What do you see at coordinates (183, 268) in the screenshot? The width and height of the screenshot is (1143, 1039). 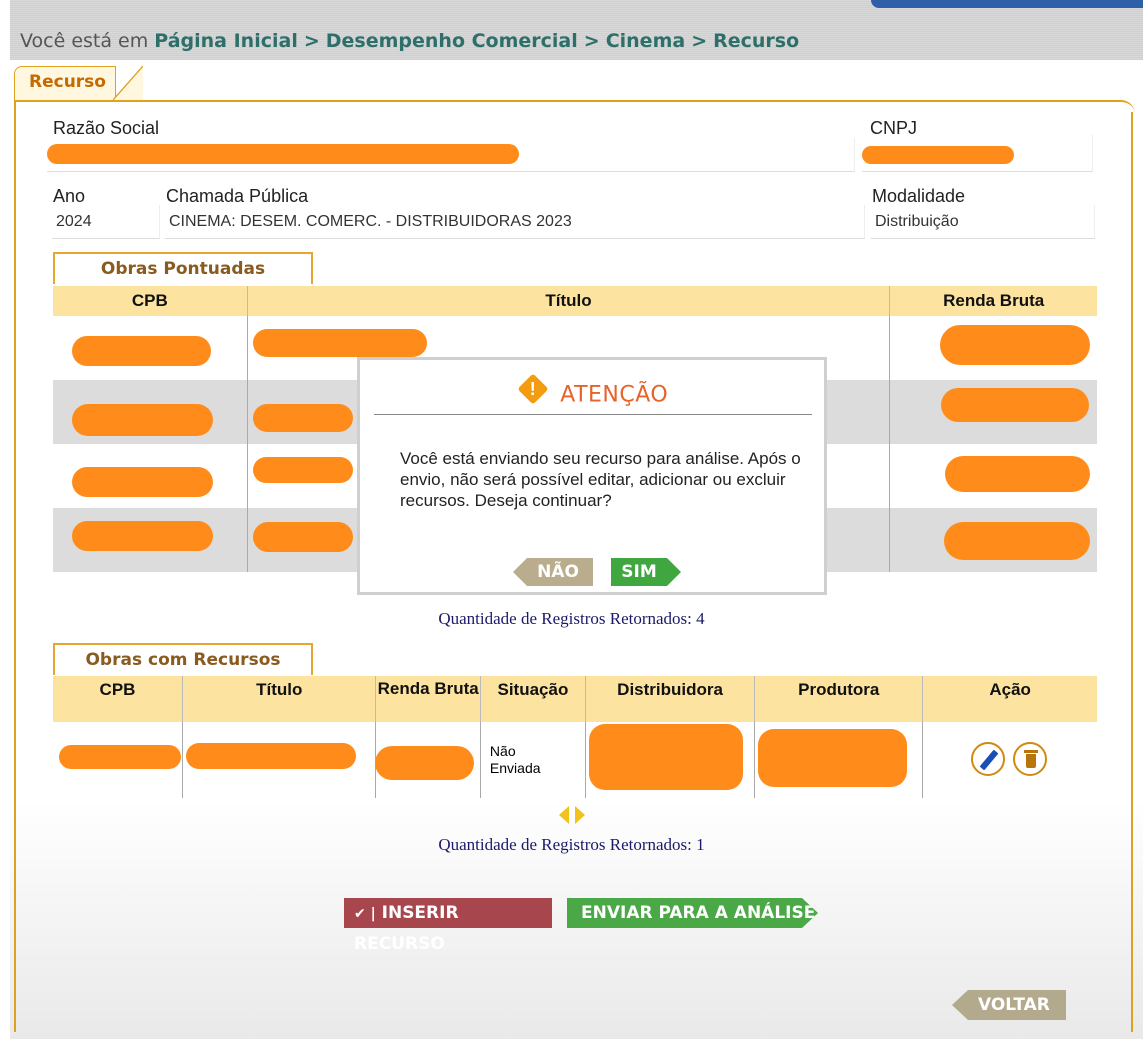 I see `tab-obras-pontuadas: Obras Pontuadas` at bounding box center [183, 268].